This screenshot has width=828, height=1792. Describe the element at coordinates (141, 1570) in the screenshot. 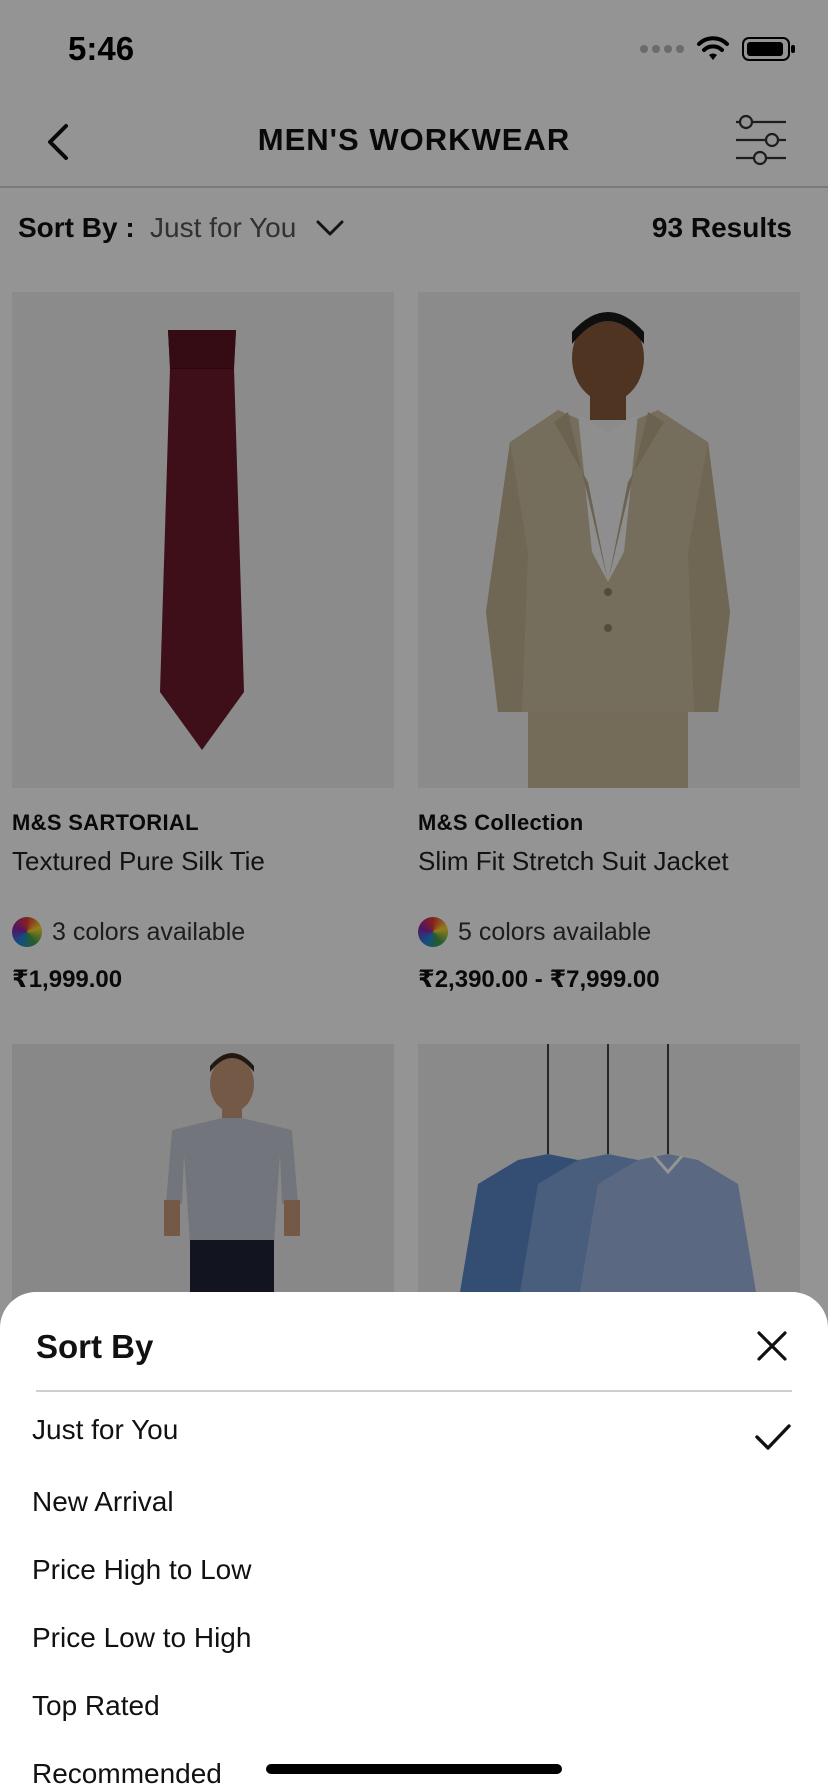

I see `sort-option-price-high-to-low: Price High to Low` at that location.